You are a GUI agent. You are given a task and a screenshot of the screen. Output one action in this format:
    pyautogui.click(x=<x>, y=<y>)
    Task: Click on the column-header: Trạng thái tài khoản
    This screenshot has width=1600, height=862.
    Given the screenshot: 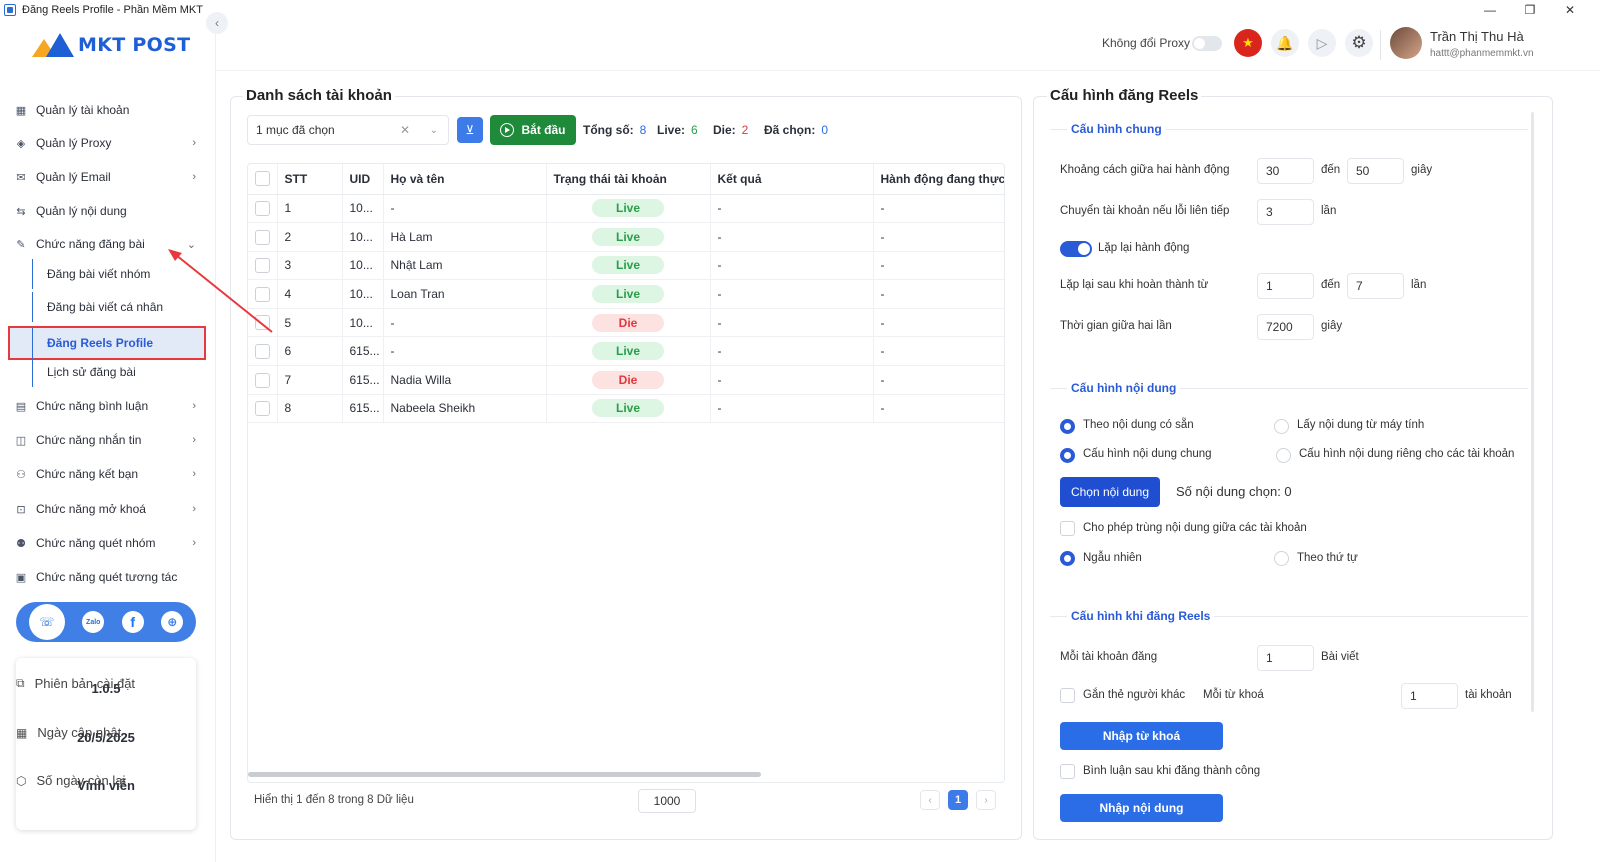 What is the action you would take?
    pyautogui.click(x=628, y=179)
    